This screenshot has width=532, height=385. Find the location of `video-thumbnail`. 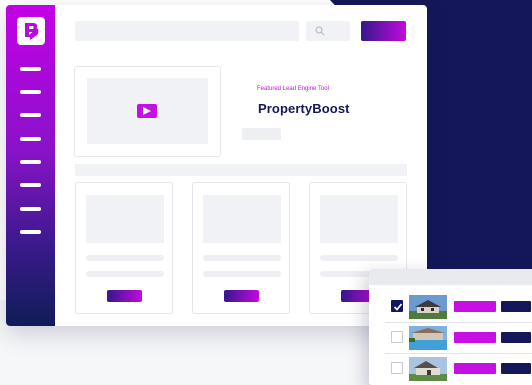

video-thumbnail is located at coordinates (147, 111).